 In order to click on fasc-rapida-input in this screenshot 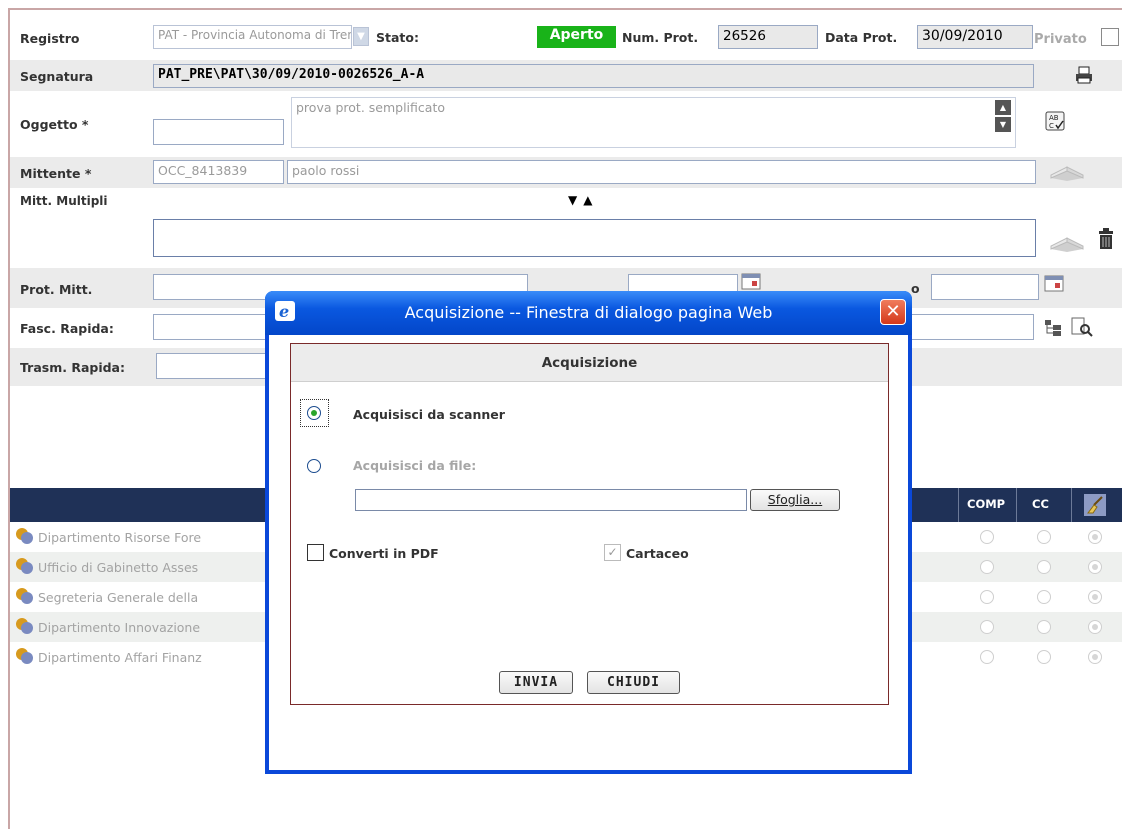, I will do `click(213, 327)`.